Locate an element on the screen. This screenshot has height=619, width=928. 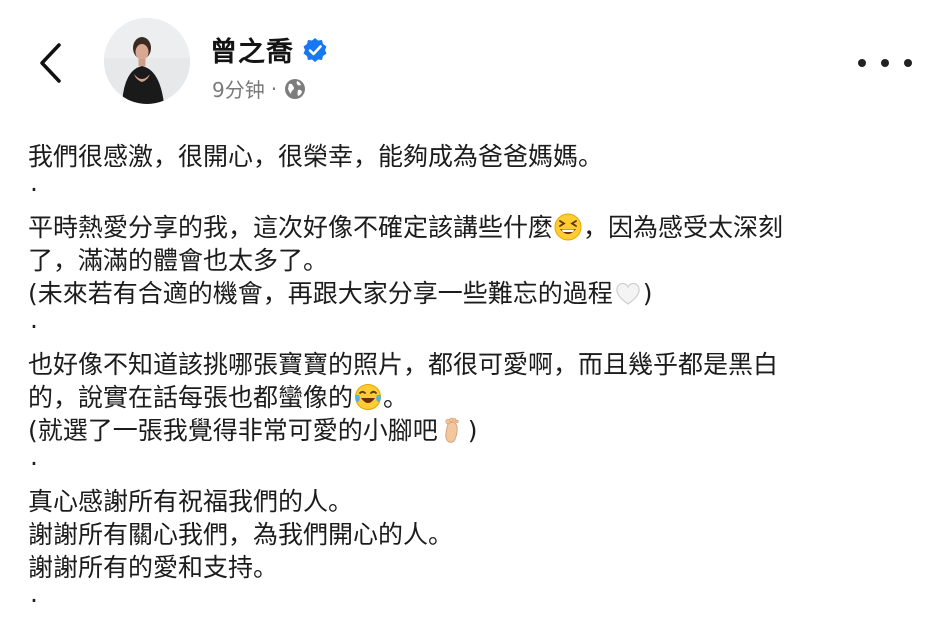
post-text: (未來若有合適的機會，再跟大家分享一些難忘的過程 is located at coordinates (320, 293).